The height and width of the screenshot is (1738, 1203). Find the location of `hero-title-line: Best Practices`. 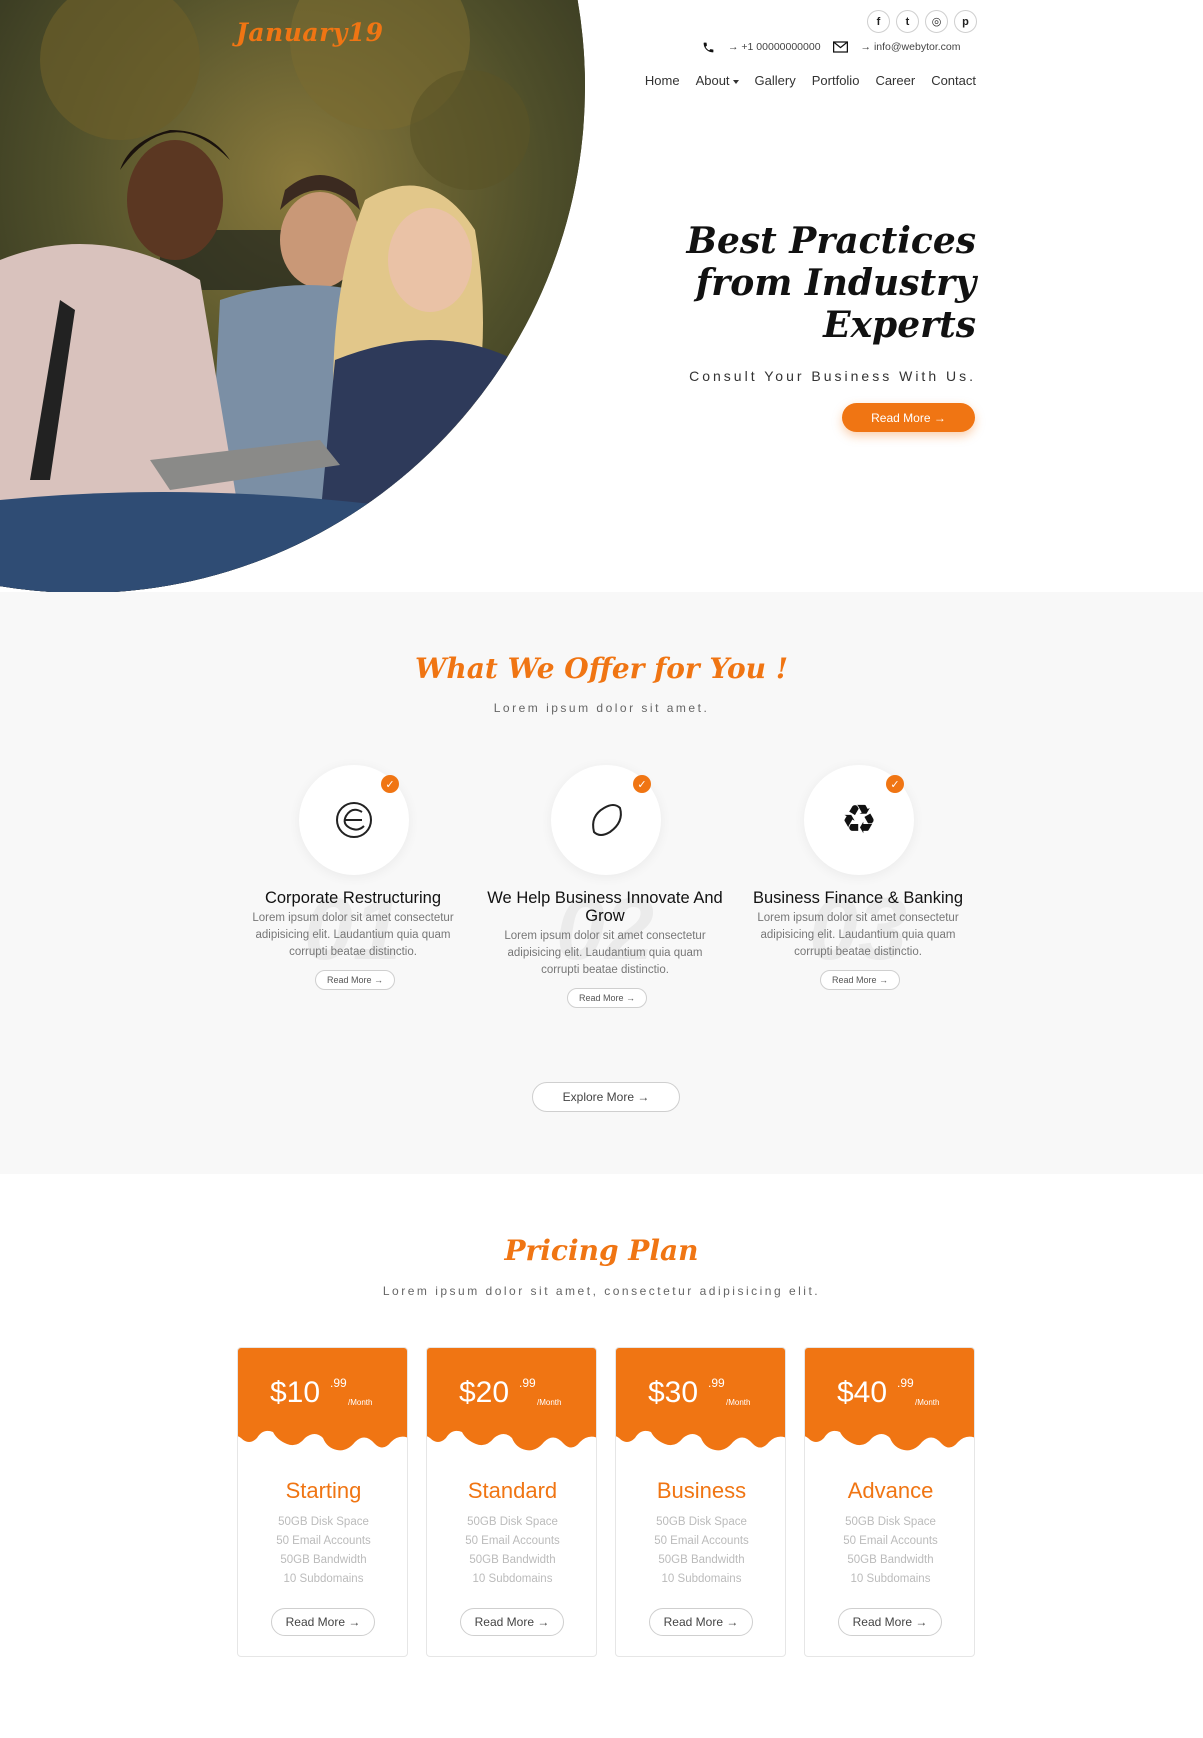

hero-title-line: Best Practices is located at coordinates (831, 241).